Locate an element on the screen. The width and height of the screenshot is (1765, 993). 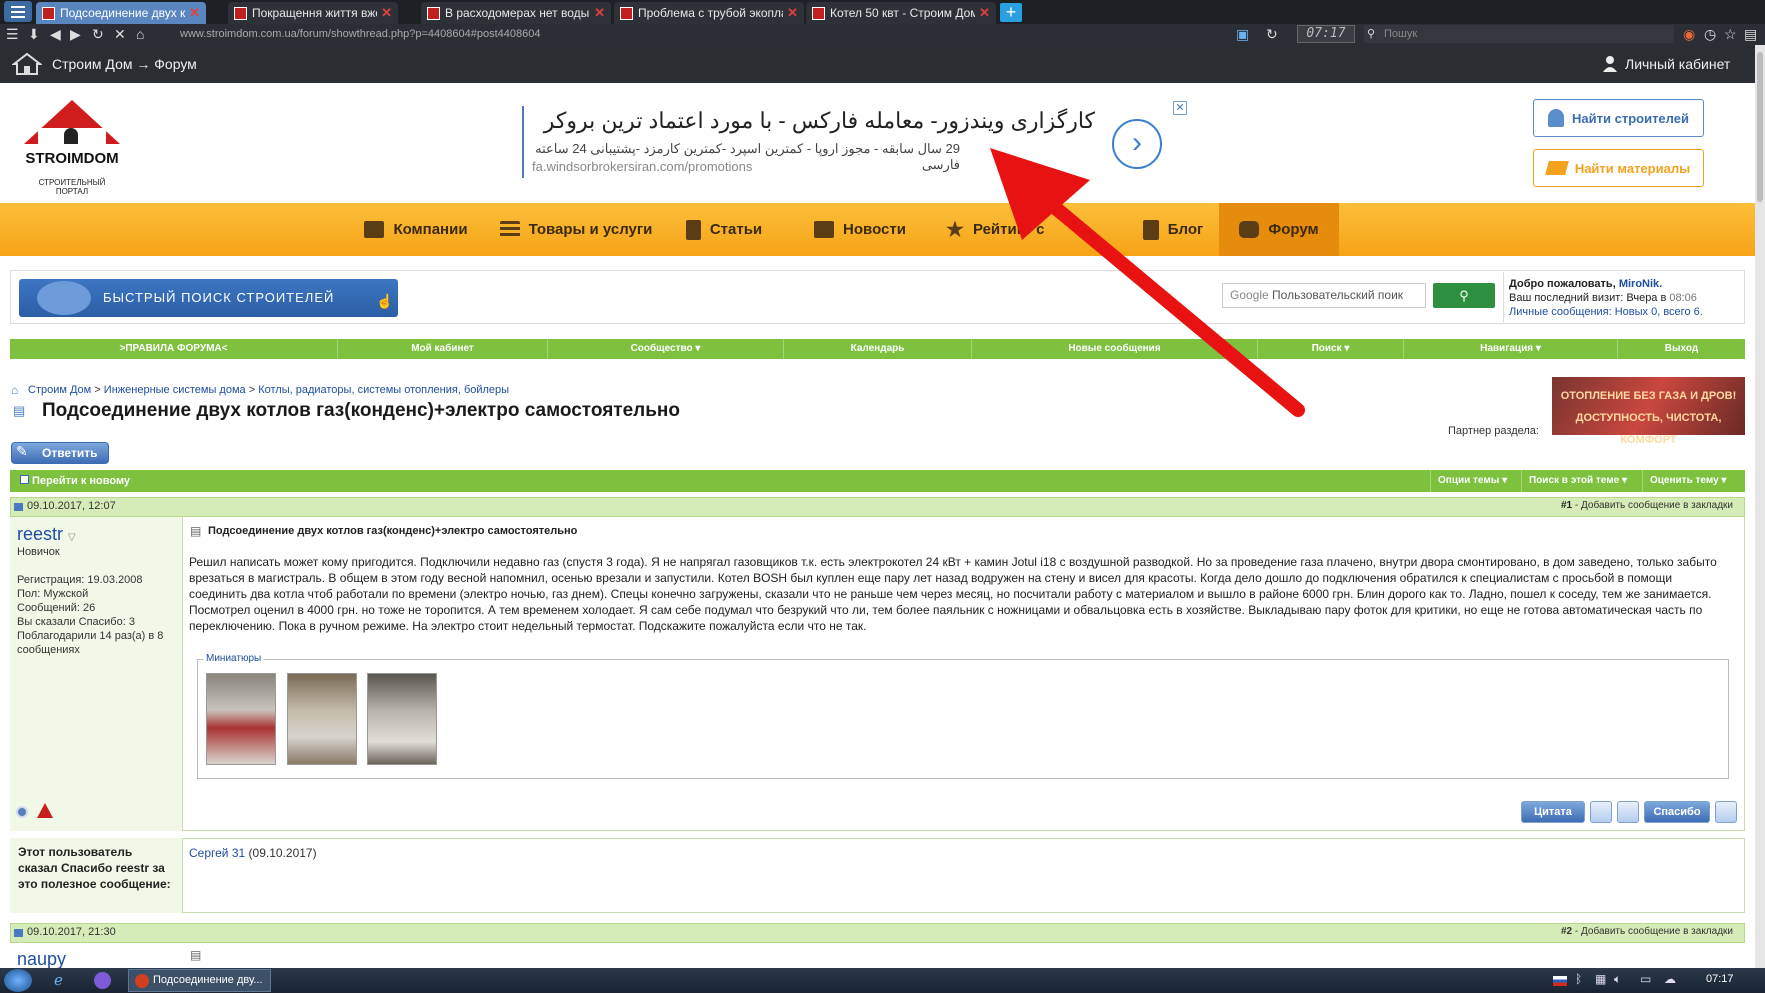
scroll-top-icon is located at coordinates (1726, 812).